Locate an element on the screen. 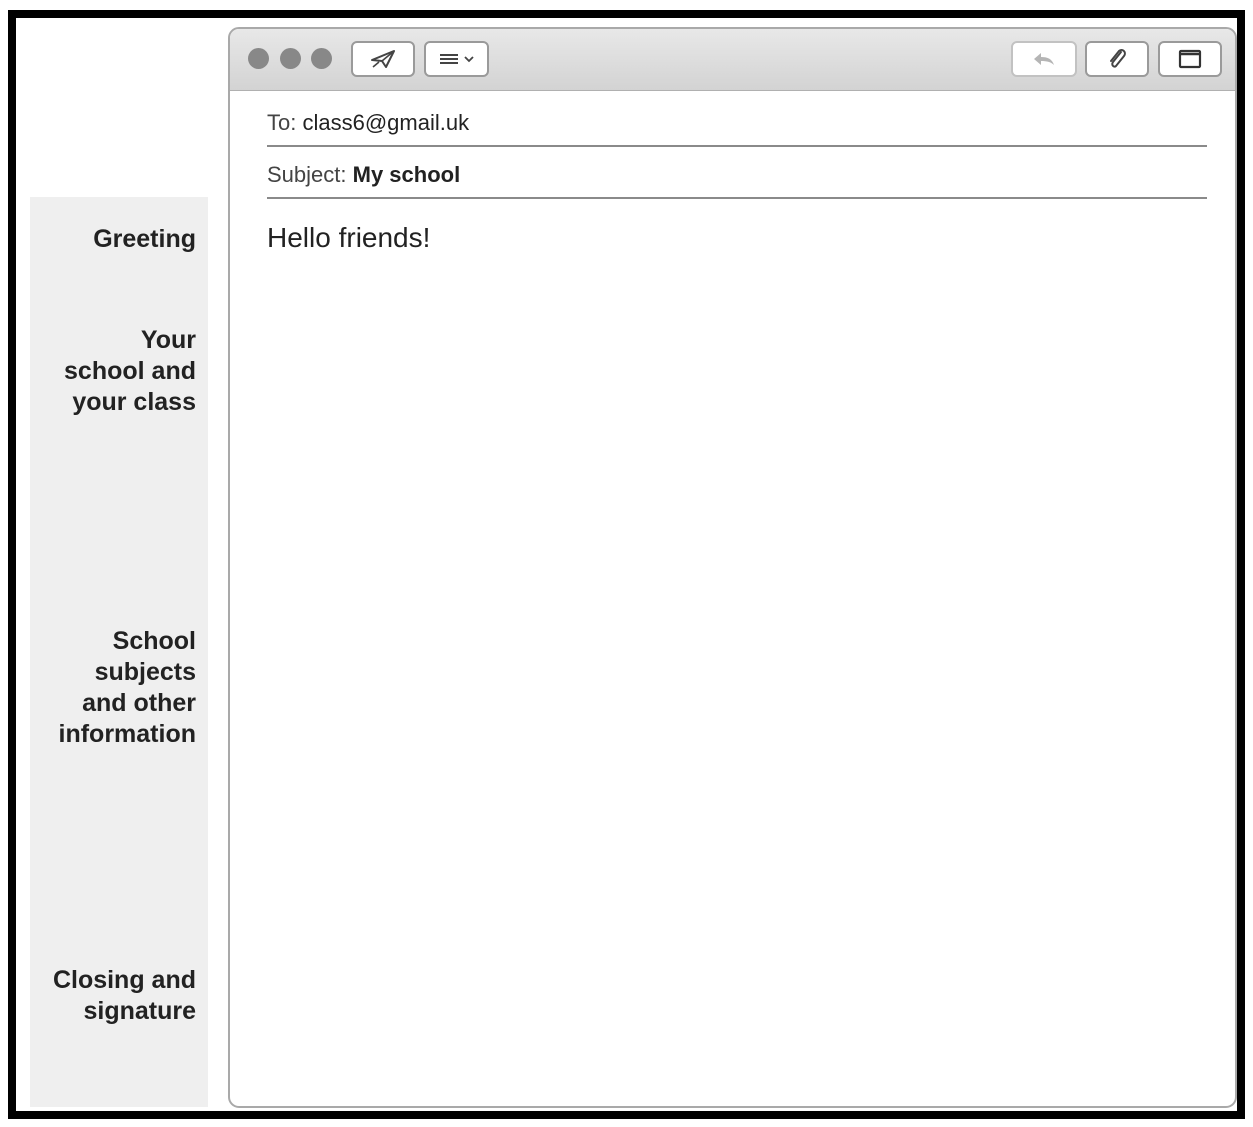 The height and width of the screenshot is (1127, 1253). window-button is located at coordinates (1190, 59).